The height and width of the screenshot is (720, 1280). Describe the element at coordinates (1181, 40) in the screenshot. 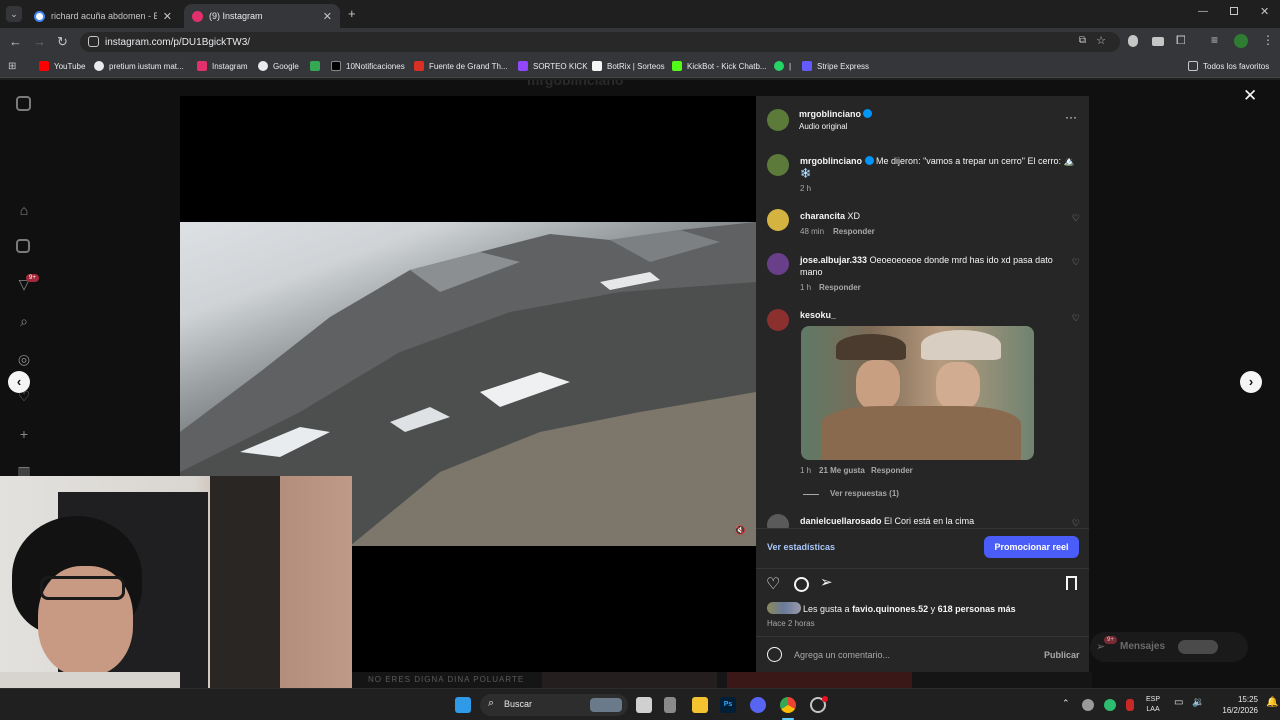

I see `extensions-puzzle-icon: ⧠` at that location.